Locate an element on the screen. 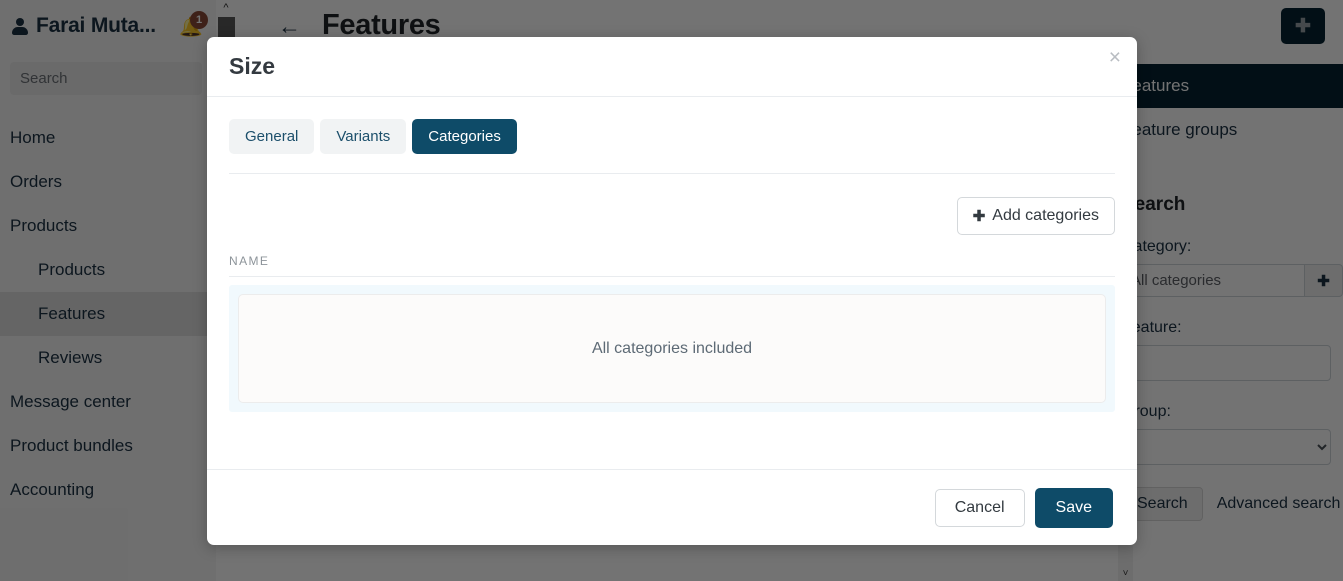 The height and width of the screenshot is (581, 1343). plus-icon: ✚ is located at coordinates (979, 216).